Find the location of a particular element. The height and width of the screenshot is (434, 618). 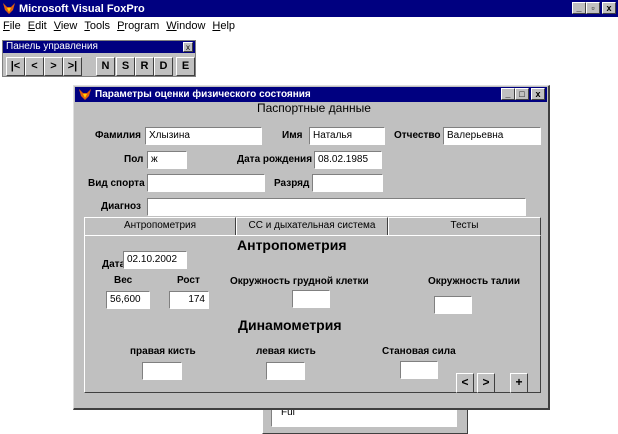

left-hand-field is located at coordinates (285, 371).